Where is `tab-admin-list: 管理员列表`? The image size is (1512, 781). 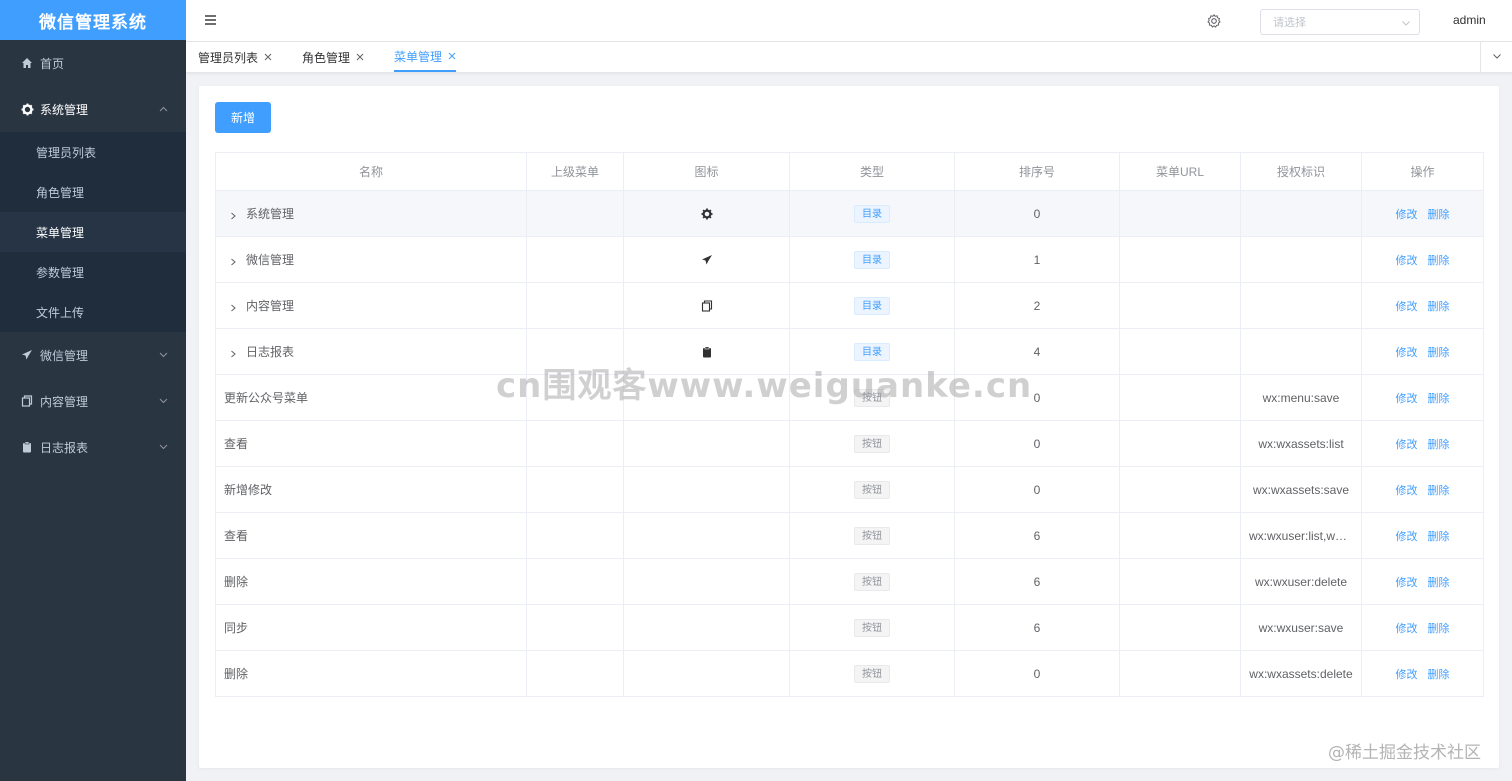
tab-admin-list: 管理员列表 is located at coordinates (235, 57).